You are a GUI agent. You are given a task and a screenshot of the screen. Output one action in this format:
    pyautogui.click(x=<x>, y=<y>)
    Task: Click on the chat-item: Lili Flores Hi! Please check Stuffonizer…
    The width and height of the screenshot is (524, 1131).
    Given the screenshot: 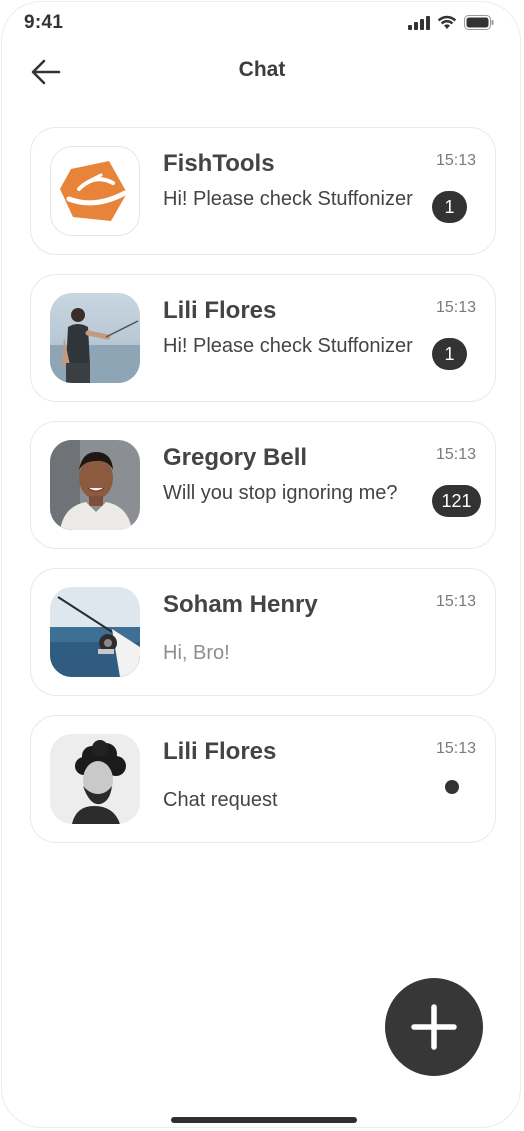 What is the action you would take?
    pyautogui.click(x=263, y=338)
    